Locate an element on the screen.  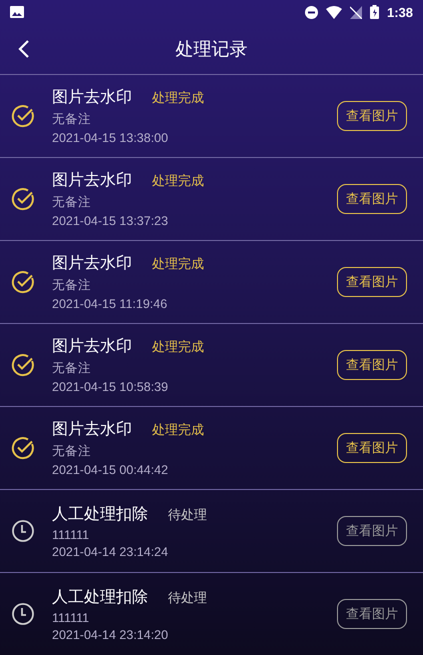
page-title: 处理记录 is located at coordinates (212, 49).